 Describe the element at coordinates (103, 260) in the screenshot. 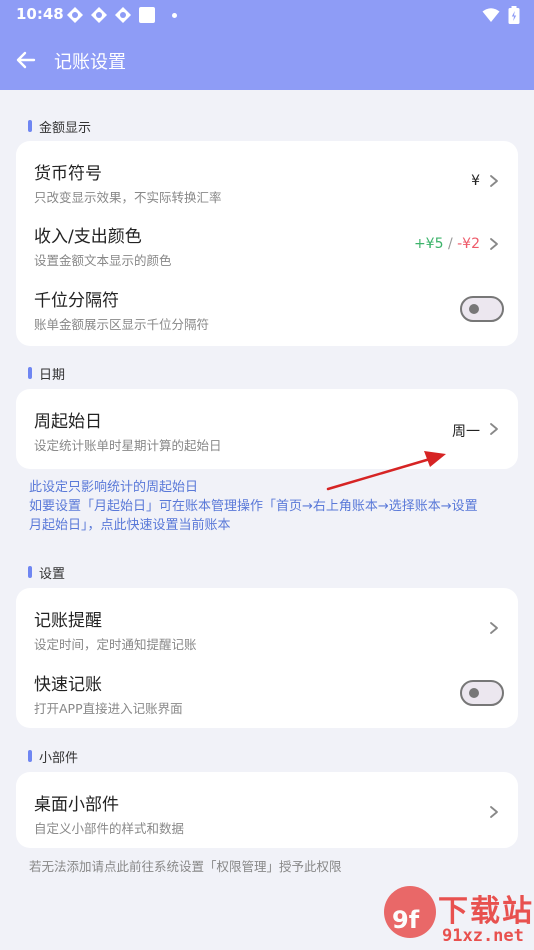

I see `row-subtitle: 设置金额文本显示的颜色` at that location.